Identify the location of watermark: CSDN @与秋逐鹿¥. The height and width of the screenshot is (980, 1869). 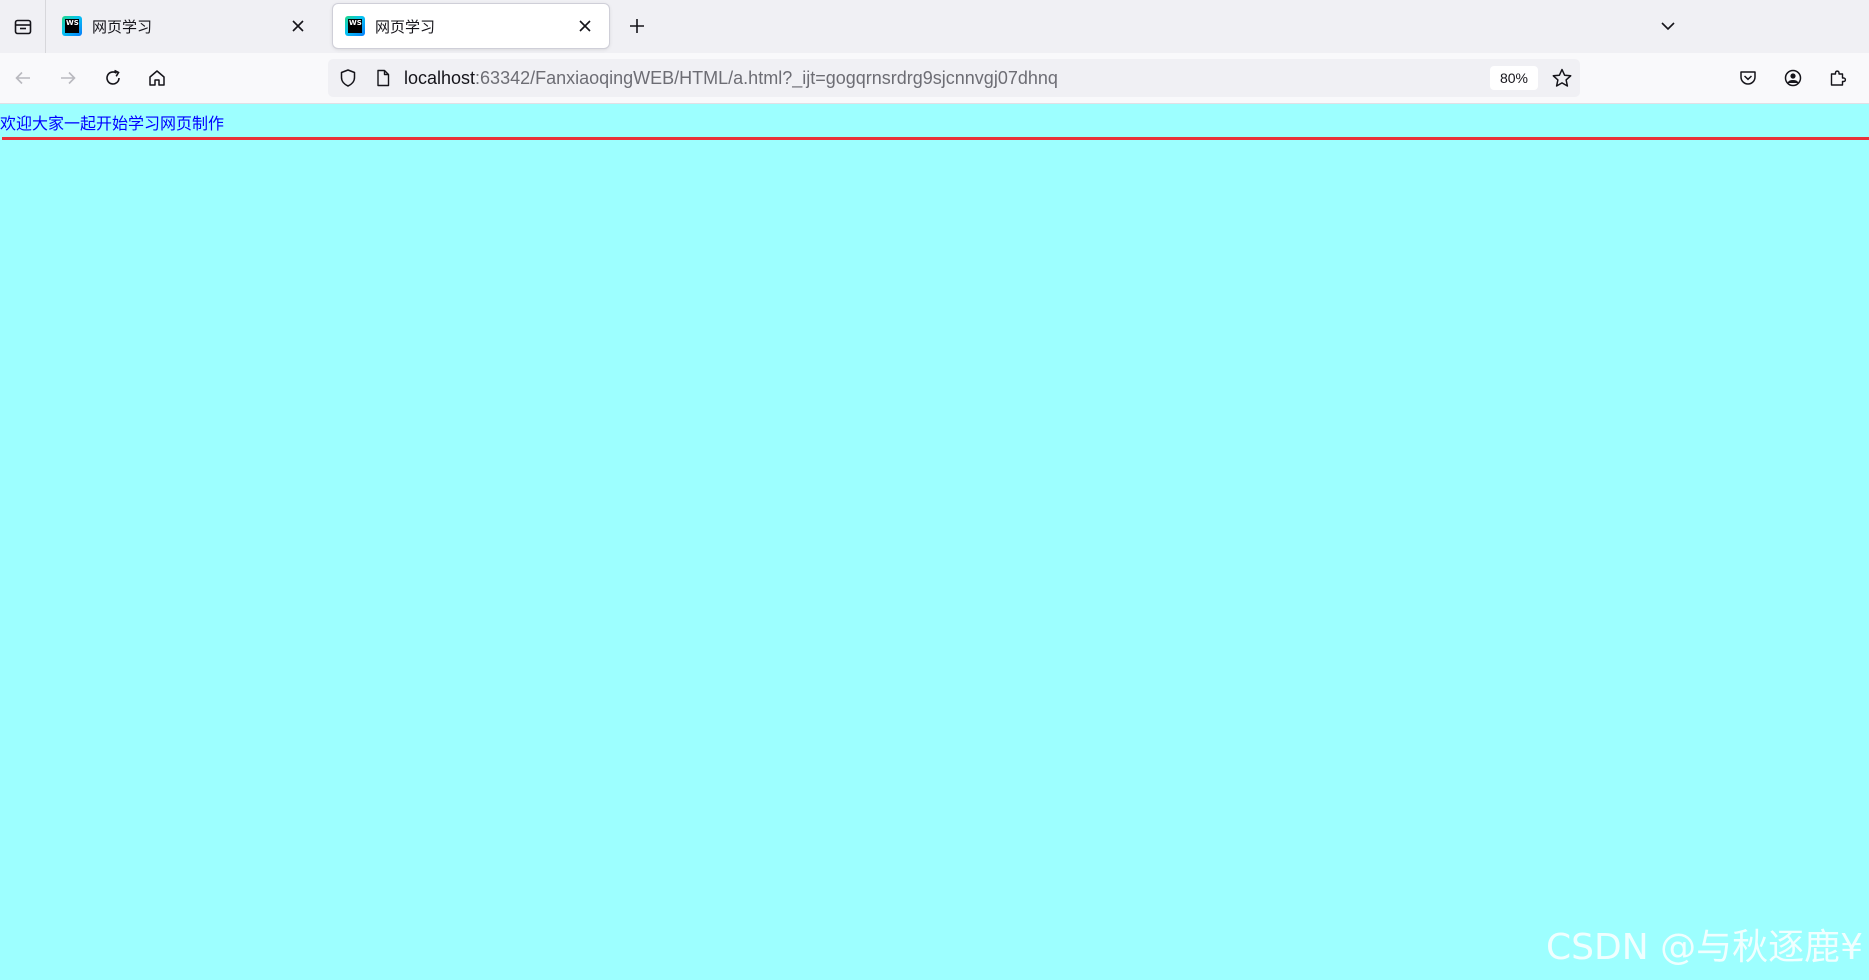
(1704, 947).